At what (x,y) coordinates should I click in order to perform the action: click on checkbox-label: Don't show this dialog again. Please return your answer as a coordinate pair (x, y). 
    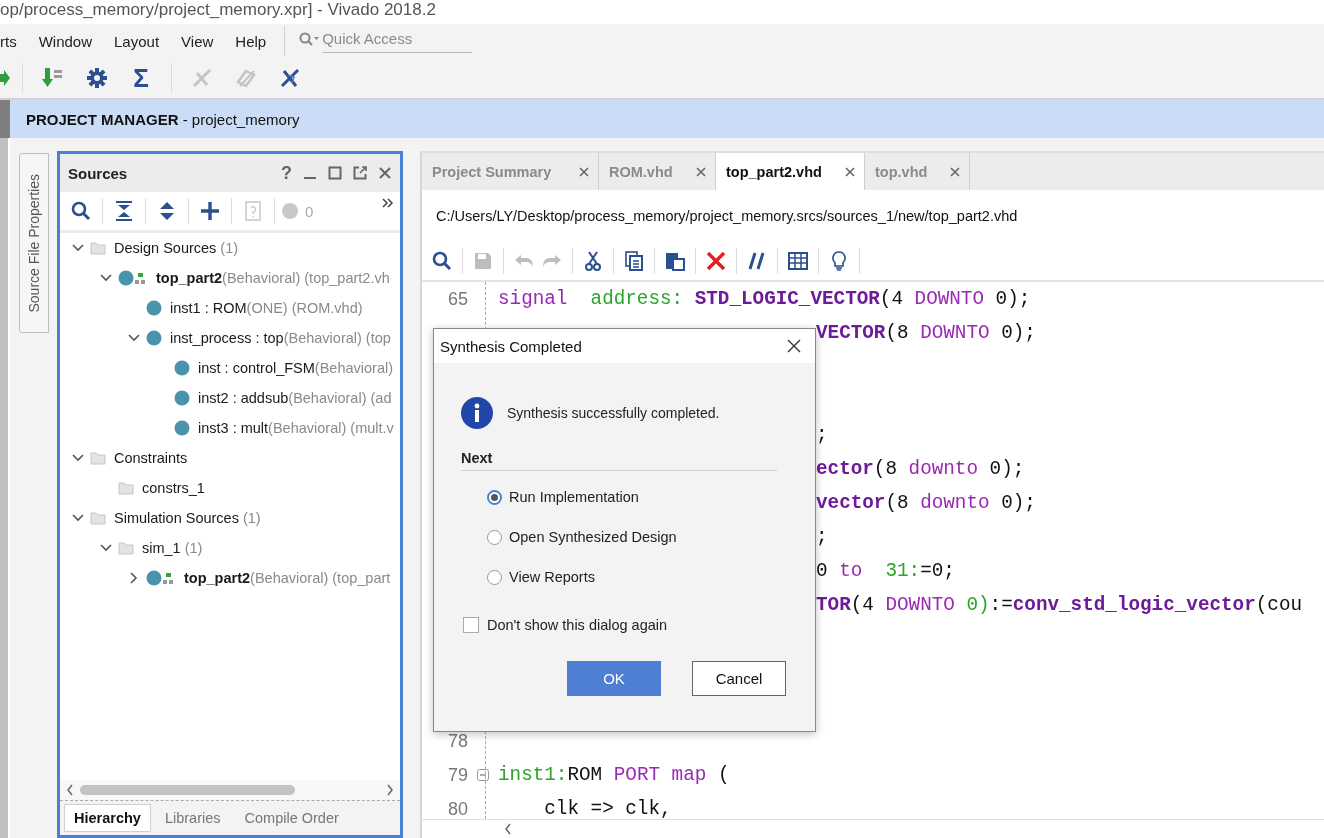
    Looking at the image, I should click on (577, 625).